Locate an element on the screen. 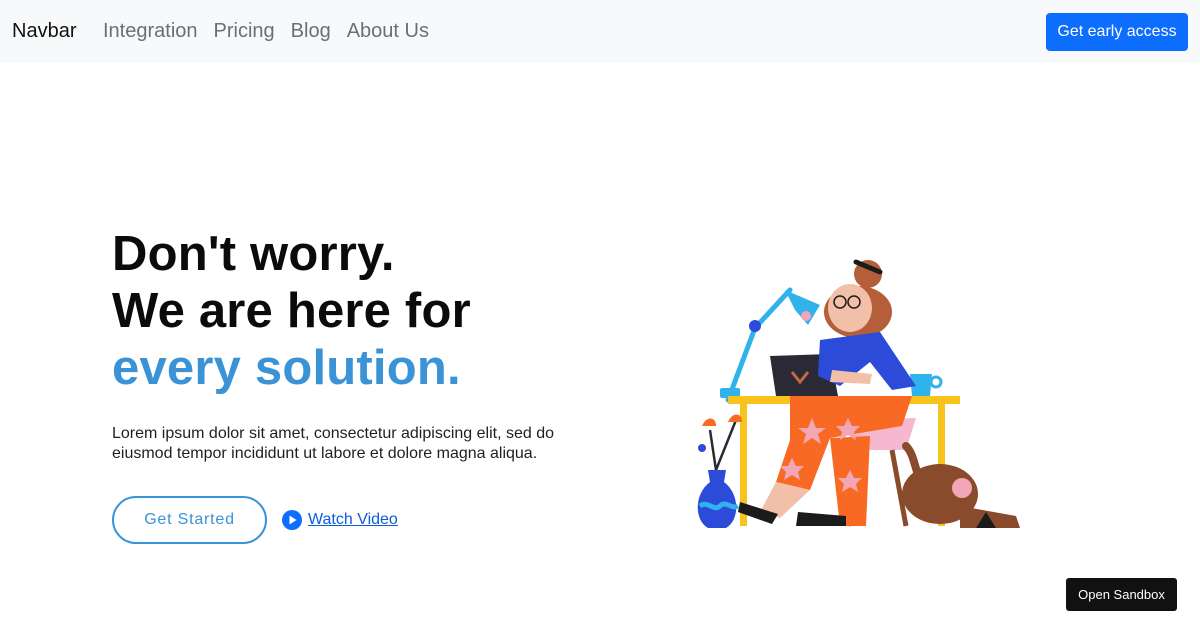  woman-at-desk-illustration is located at coordinates (858, 393).